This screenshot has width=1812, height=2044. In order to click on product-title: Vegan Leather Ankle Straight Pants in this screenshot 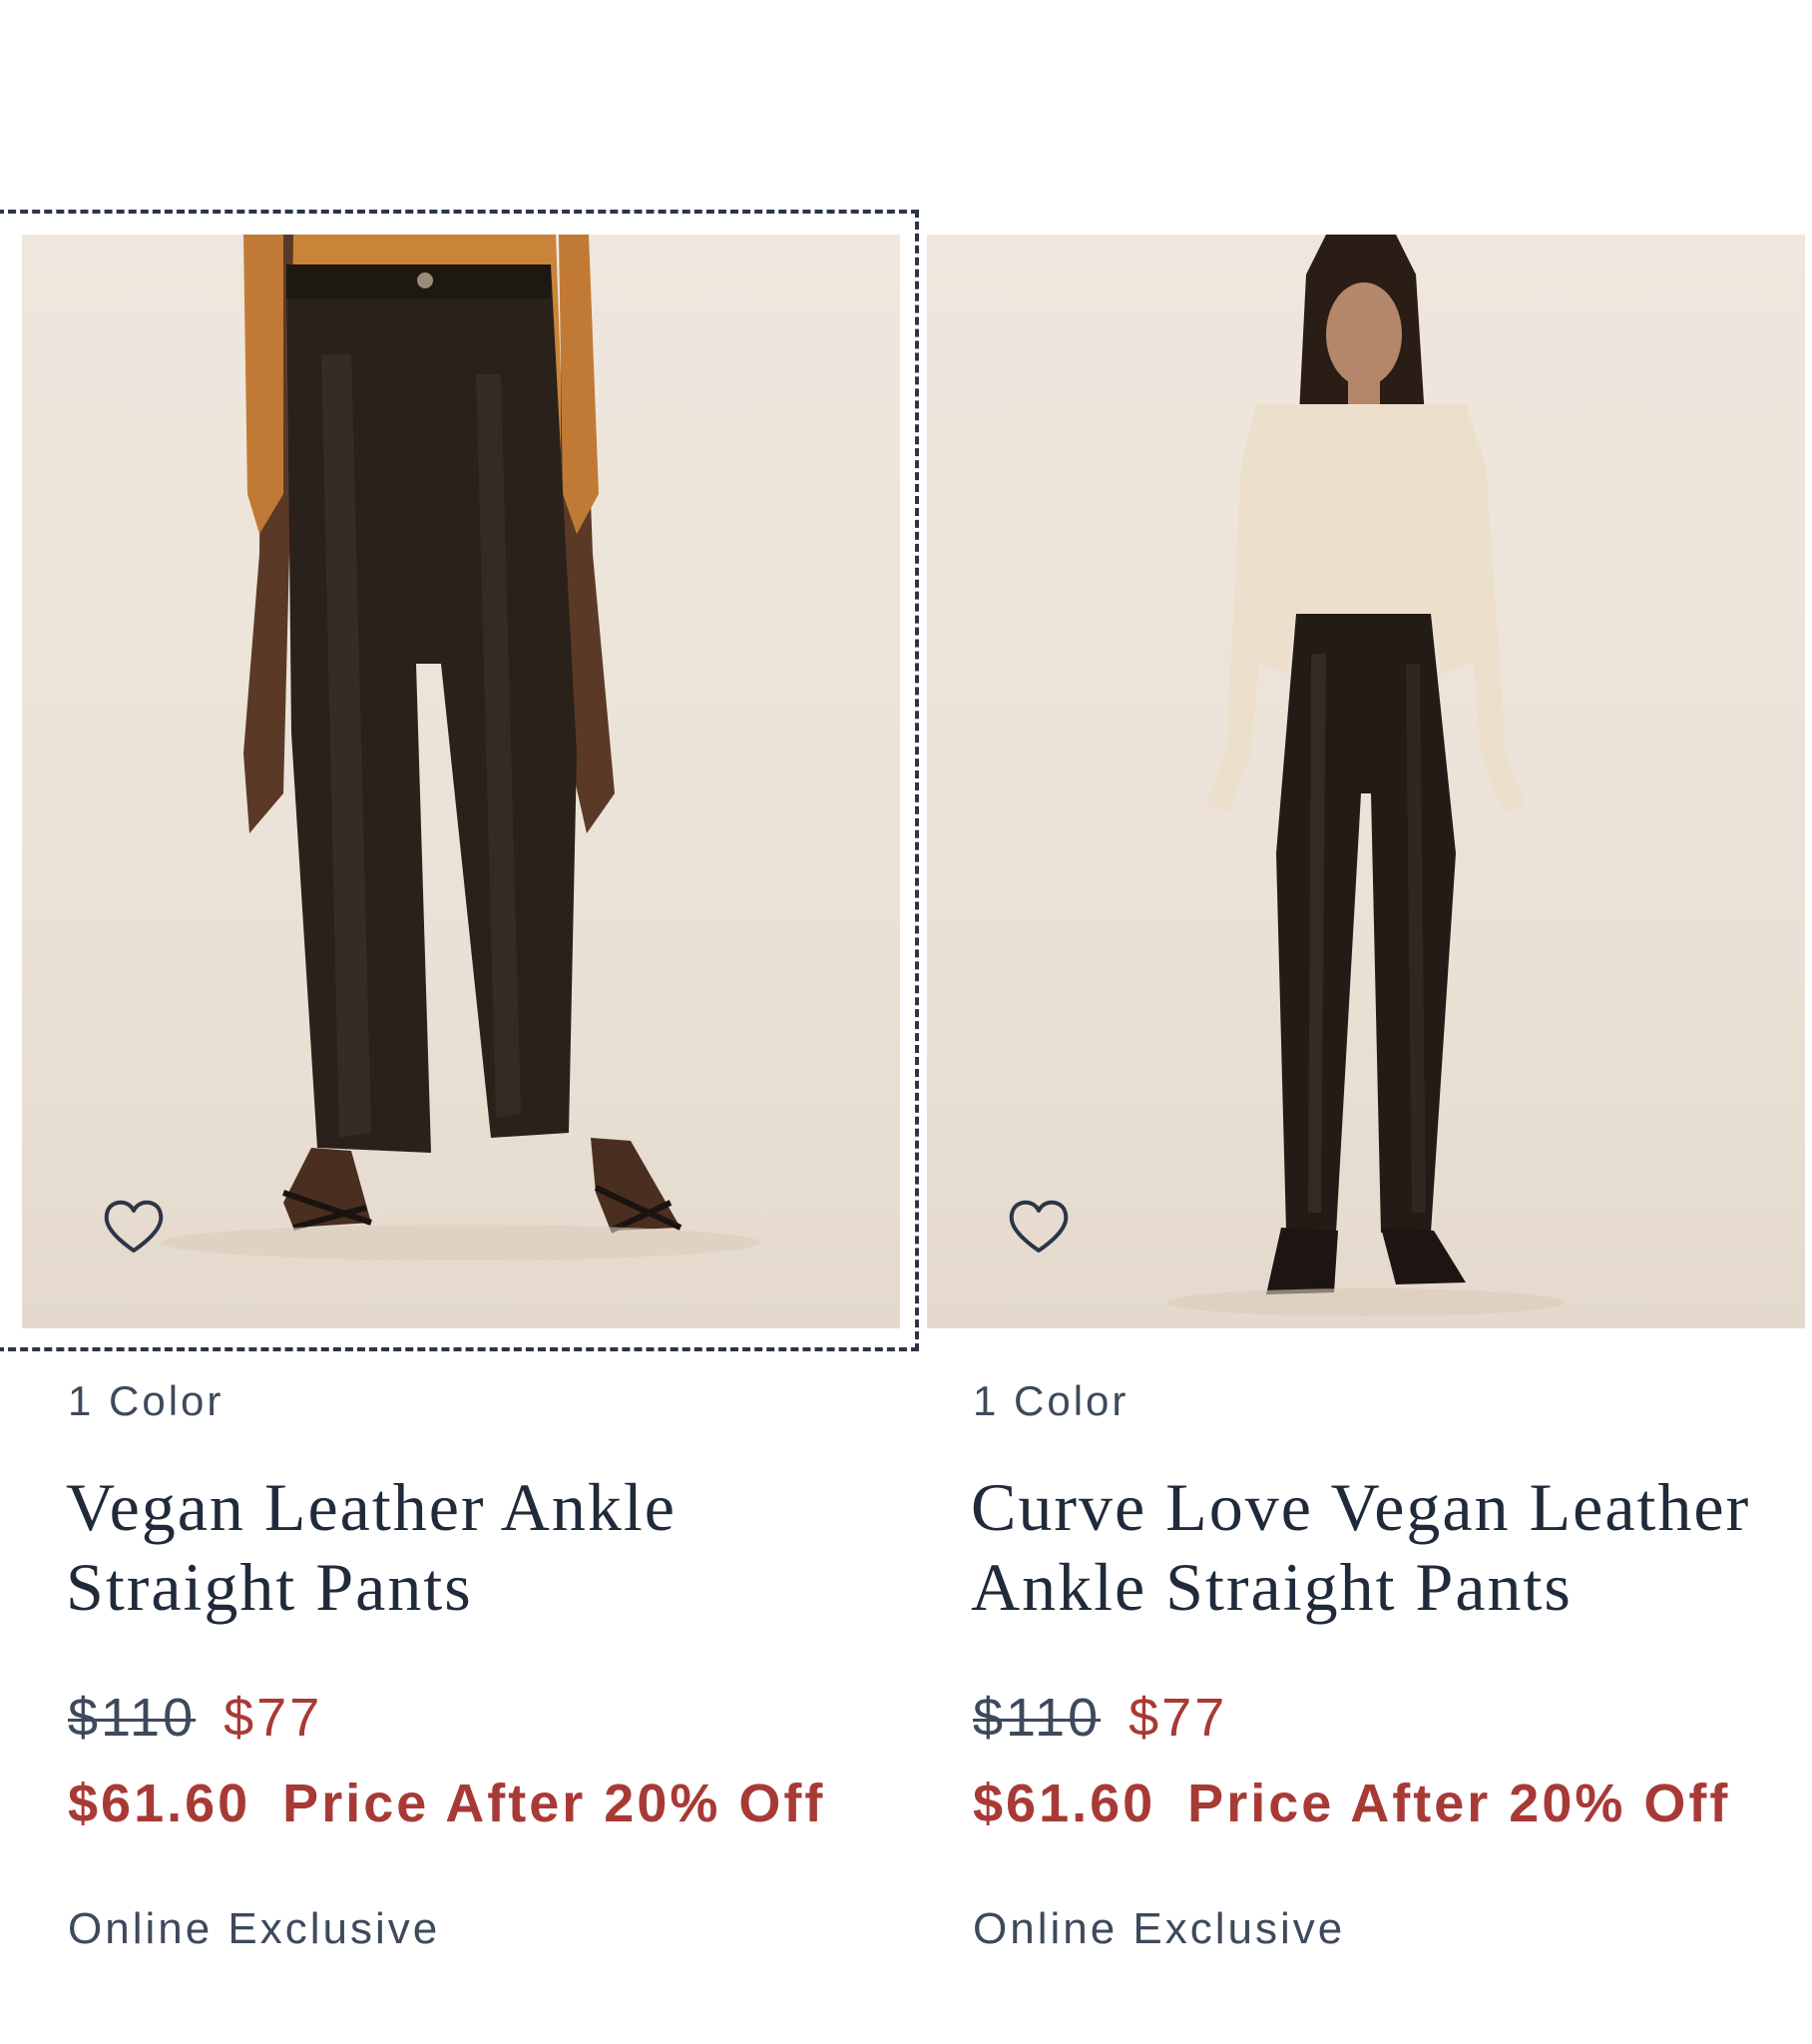, I will do `click(465, 1547)`.